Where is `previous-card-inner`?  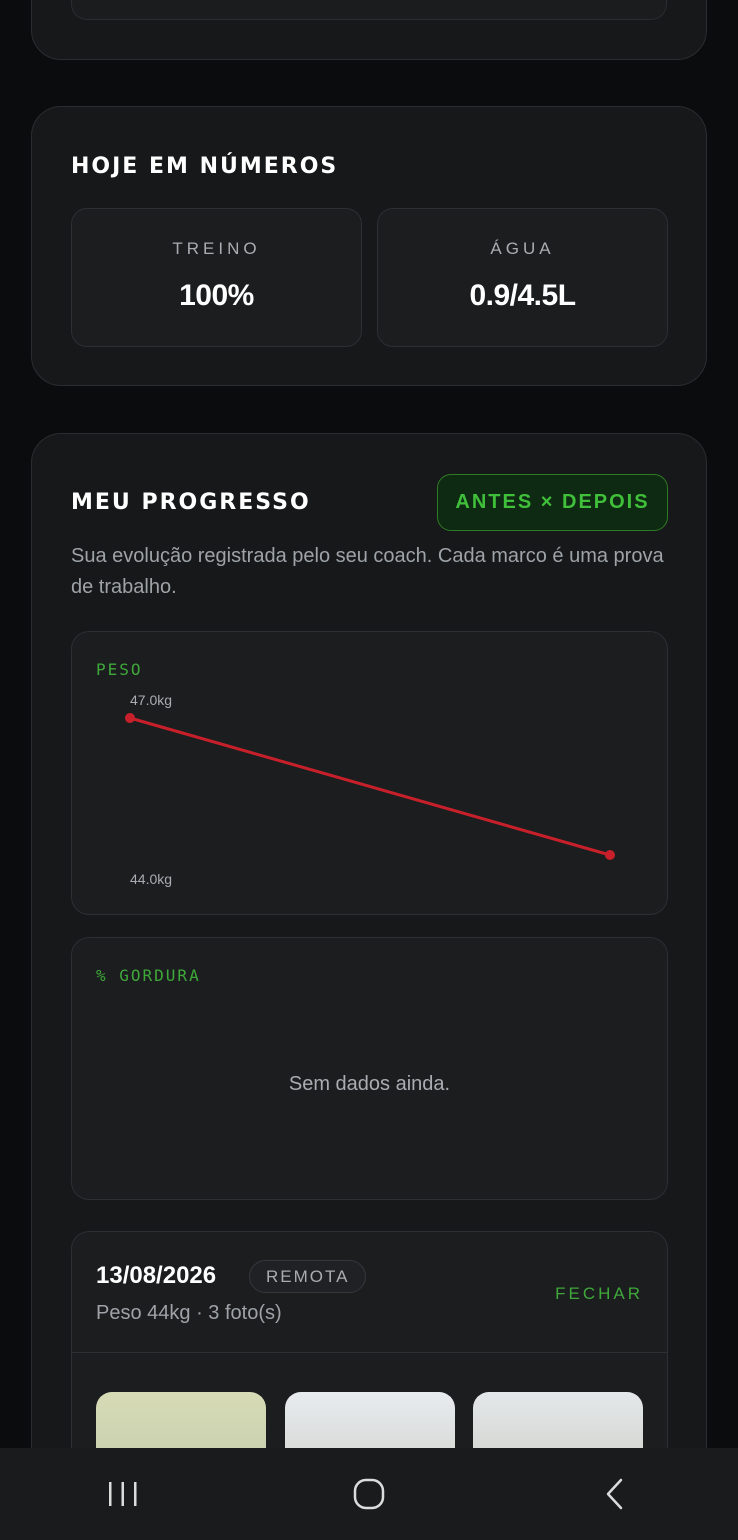 previous-card-inner is located at coordinates (369, 10).